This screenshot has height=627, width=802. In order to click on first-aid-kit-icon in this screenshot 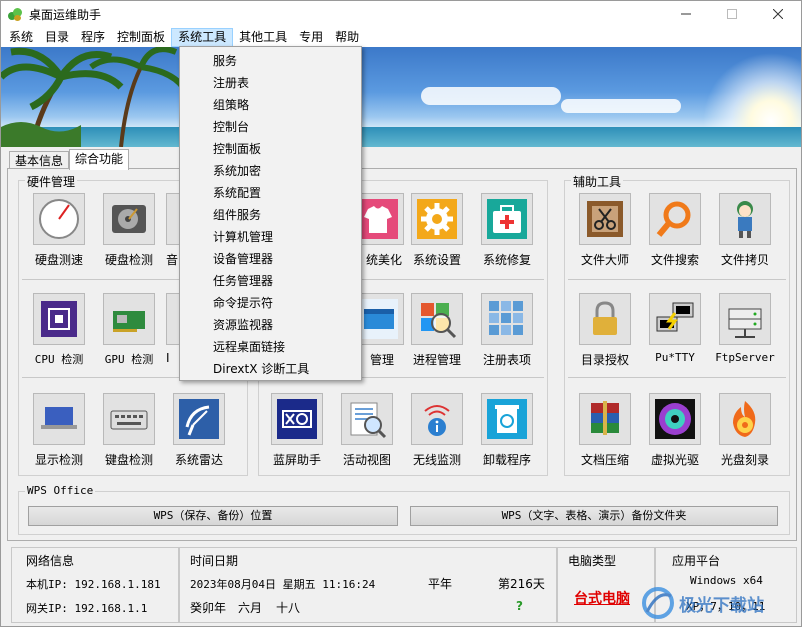, I will do `click(507, 219)`.